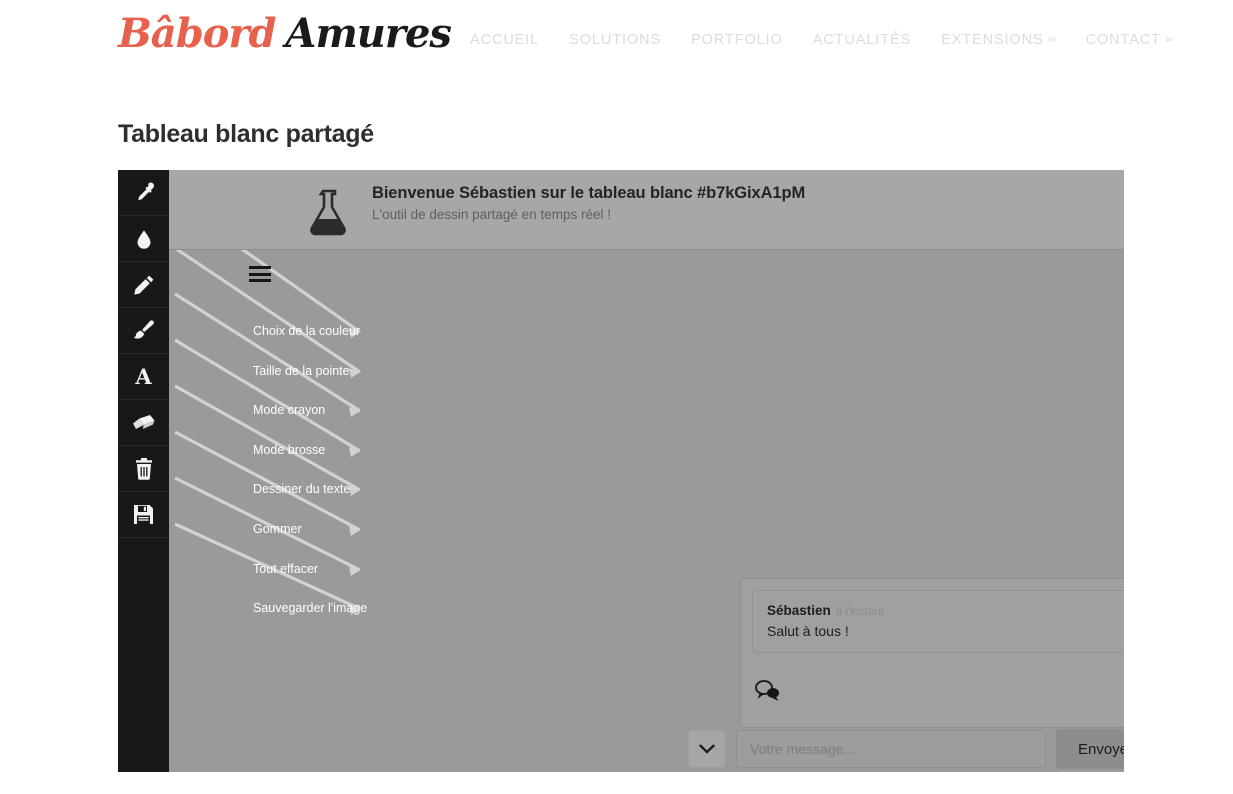 This screenshot has width=1233, height=794. I want to click on tool-draw-text: A, so click(143, 377).